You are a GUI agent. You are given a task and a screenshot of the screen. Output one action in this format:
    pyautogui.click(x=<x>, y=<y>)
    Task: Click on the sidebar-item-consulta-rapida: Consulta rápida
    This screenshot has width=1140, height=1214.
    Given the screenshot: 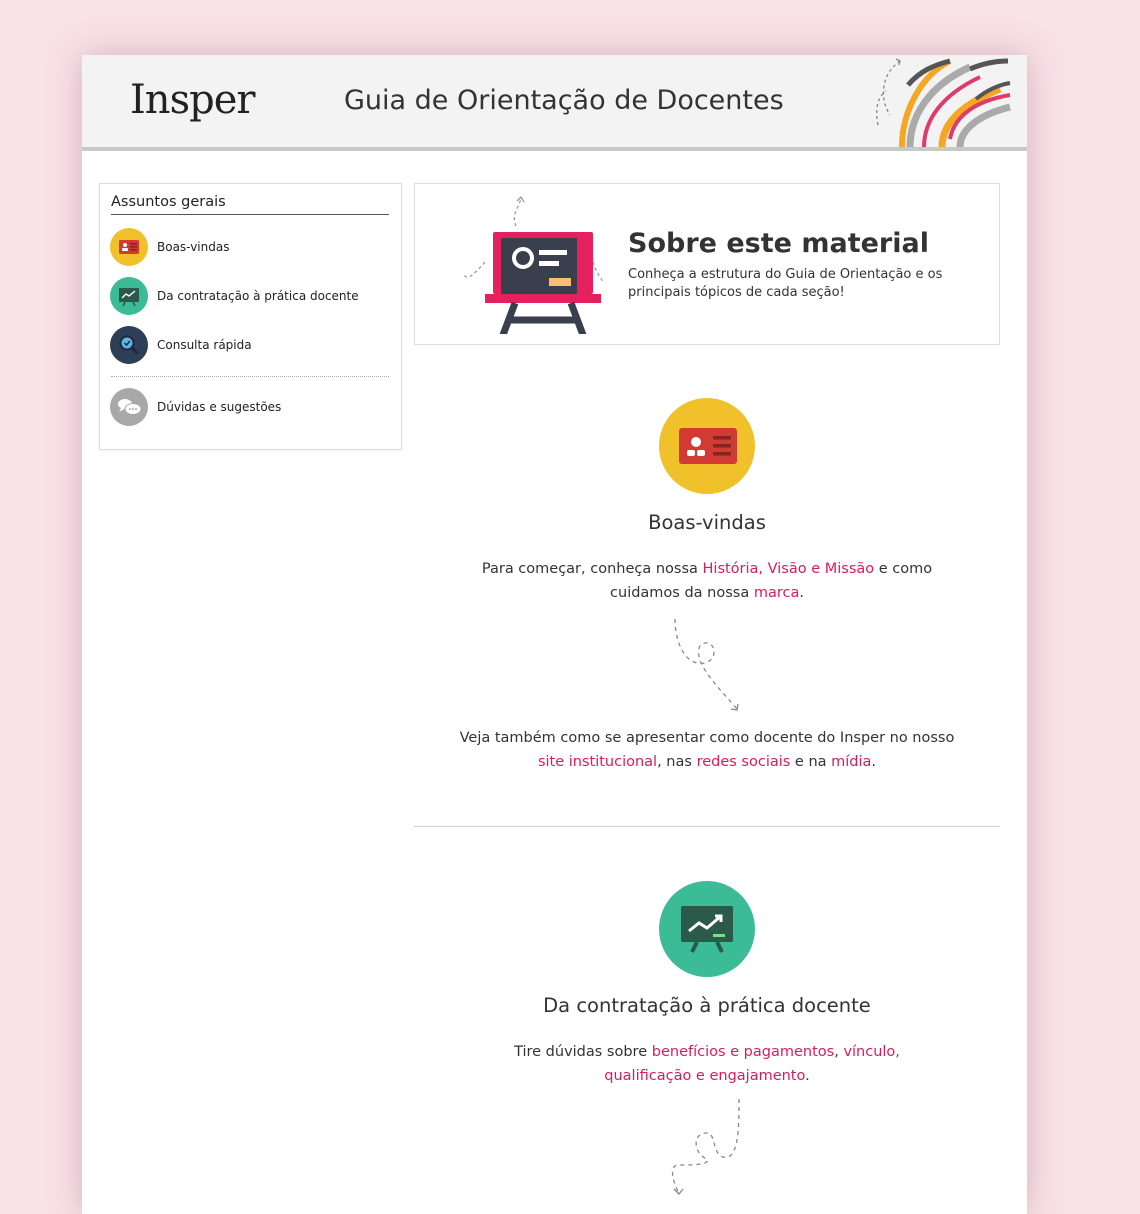 What is the action you would take?
    pyautogui.click(x=250, y=346)
    